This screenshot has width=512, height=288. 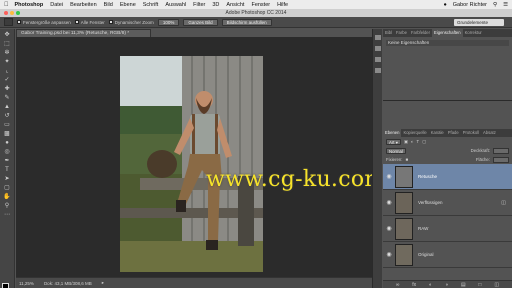 What do you see at coordinates (7, 179) in the screenshot?
I see `path-select-tool-icon: ➤` at bounding box center [7, 179].